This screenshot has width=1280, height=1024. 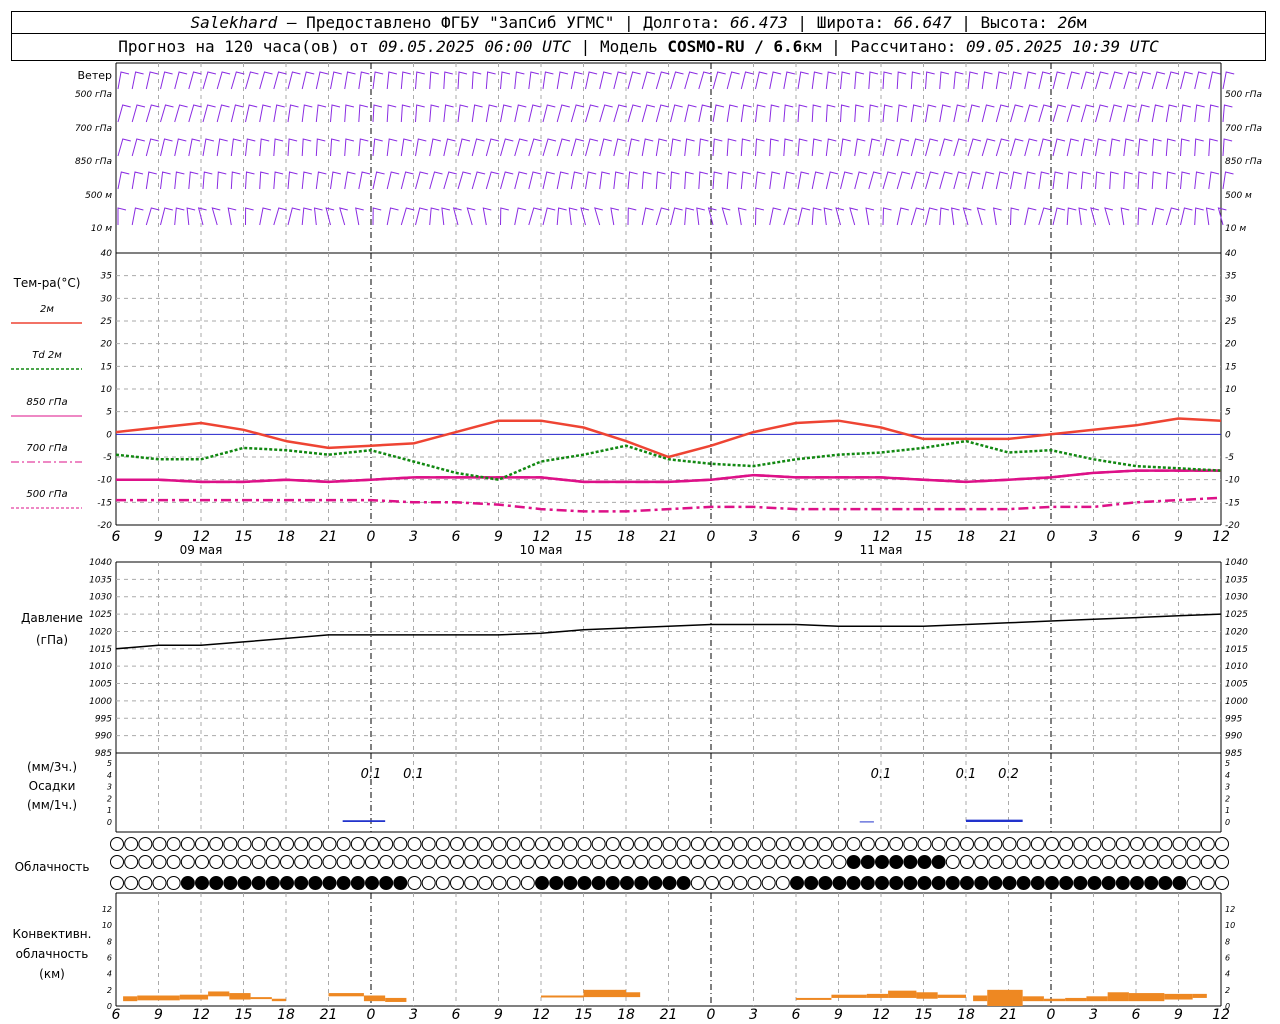 I want to click on temperature-panel-x-tick-label: 3, so click(x=1093, y=537).